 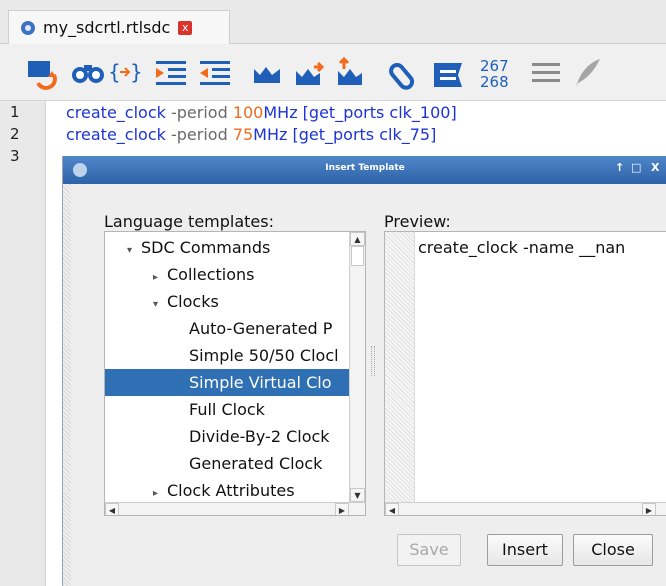 What do you see at coordinates (619, 167) in the screenshot?
I see `restore-icon: ↑` at bounding box center [619, 167].